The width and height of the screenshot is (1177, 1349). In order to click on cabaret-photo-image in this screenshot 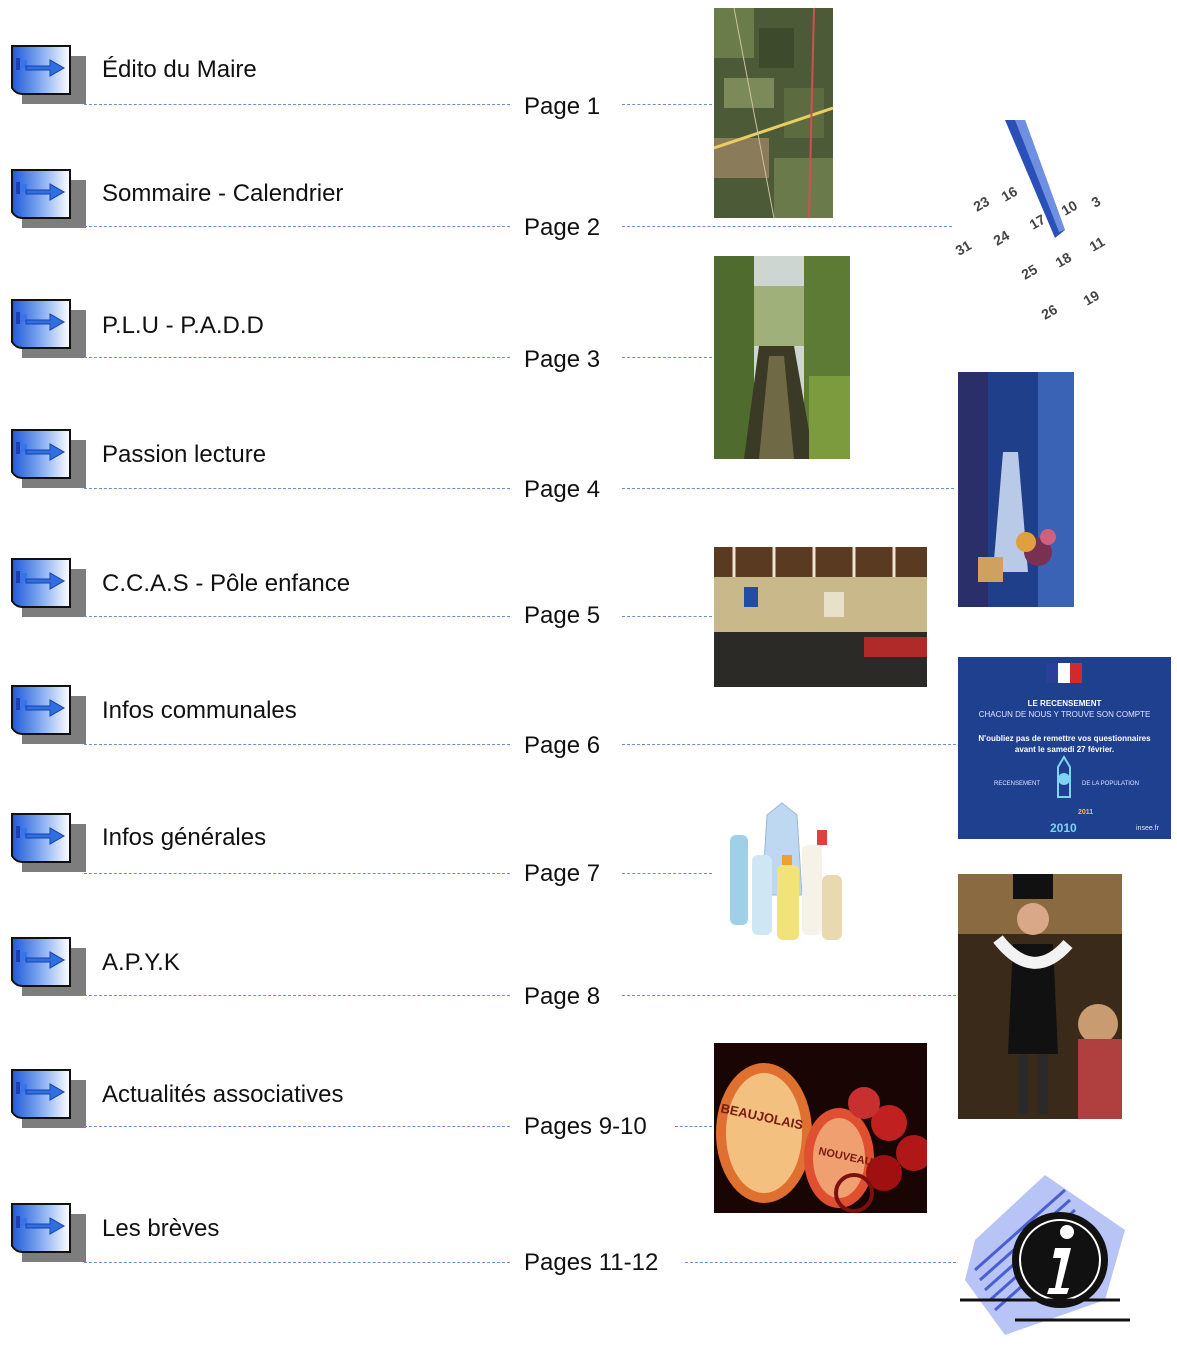, I will do `click(1040, 996)`.